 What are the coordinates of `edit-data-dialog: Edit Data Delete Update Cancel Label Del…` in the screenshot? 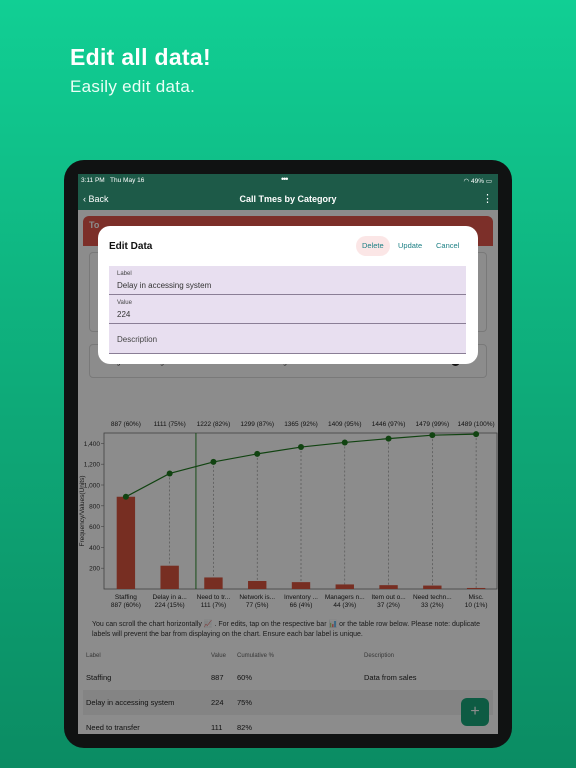 It's located at (288, 295).